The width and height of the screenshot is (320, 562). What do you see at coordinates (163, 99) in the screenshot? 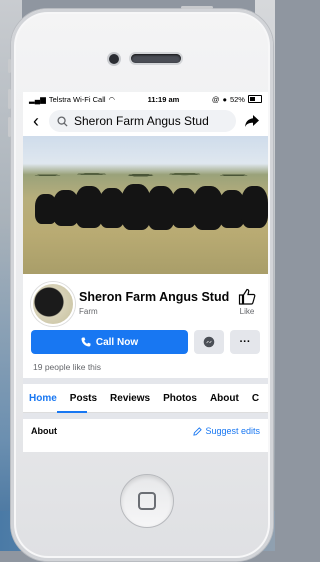
I see `clock: 11:19 am` at bounding box center [163, 99].